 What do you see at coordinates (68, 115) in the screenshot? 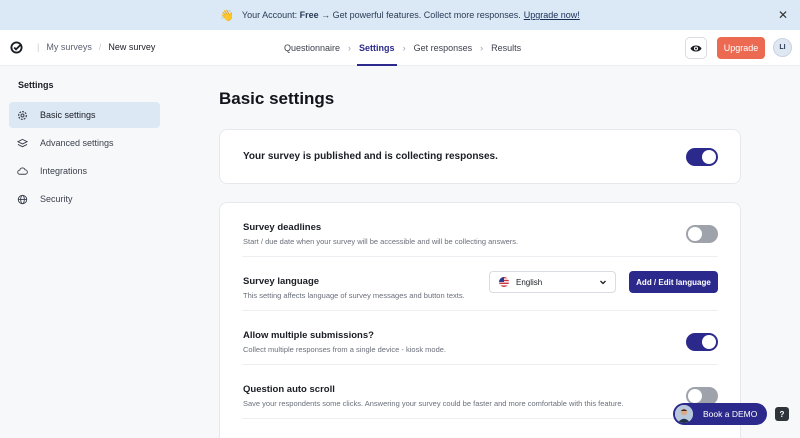
I see `sidebar-item-label: Basic settings` at bounding box center [68, 115].